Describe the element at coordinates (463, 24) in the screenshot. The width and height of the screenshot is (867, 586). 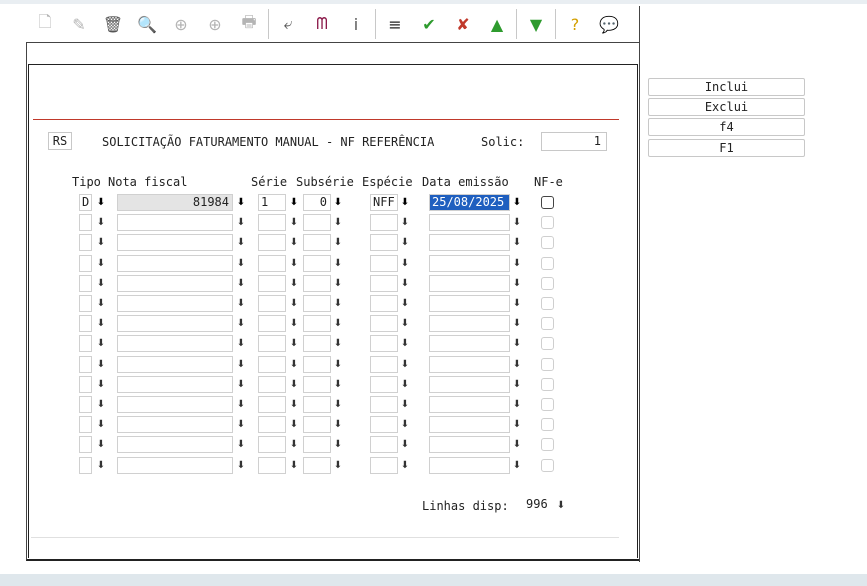
I see `cancel-icon: ✘` at that location.